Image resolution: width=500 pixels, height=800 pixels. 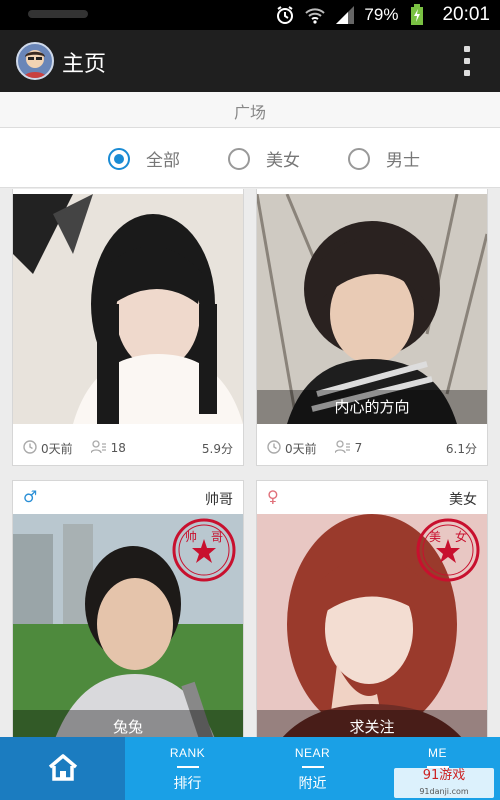 I want to click on watermark-brand: 91游戏, so click(x=444, y=775).